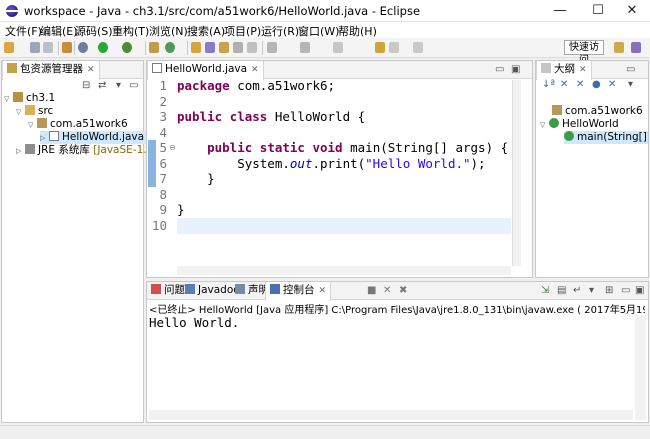 Image resolution: width=650 pixels, height=439 pixels. What do you see at coordinates (561, 290) in the screenshot?
I see `pin-console-icon: ▤` at bounding box center [561, 290].